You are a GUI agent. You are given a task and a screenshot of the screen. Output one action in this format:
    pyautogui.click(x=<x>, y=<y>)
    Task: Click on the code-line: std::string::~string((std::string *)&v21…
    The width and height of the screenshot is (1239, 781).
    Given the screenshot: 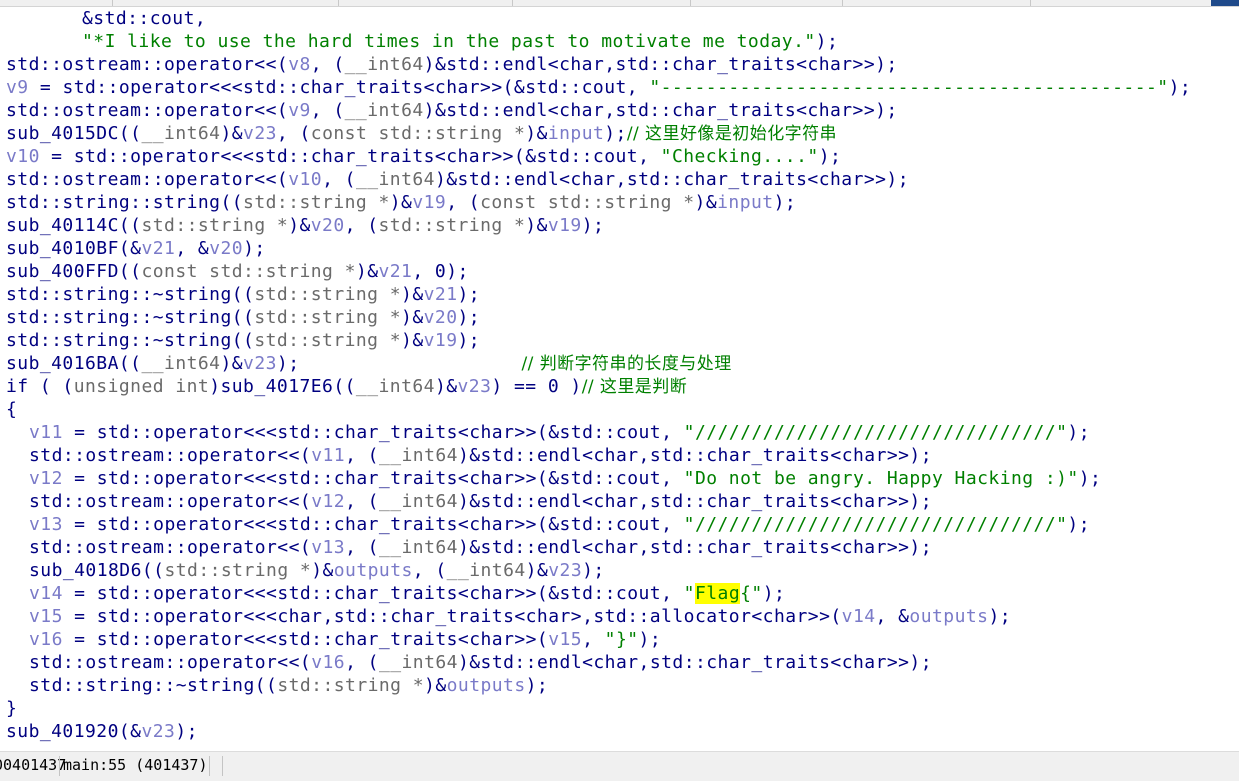 What is the action you would take?
    pyautogui.click(x=619, y=294)
    